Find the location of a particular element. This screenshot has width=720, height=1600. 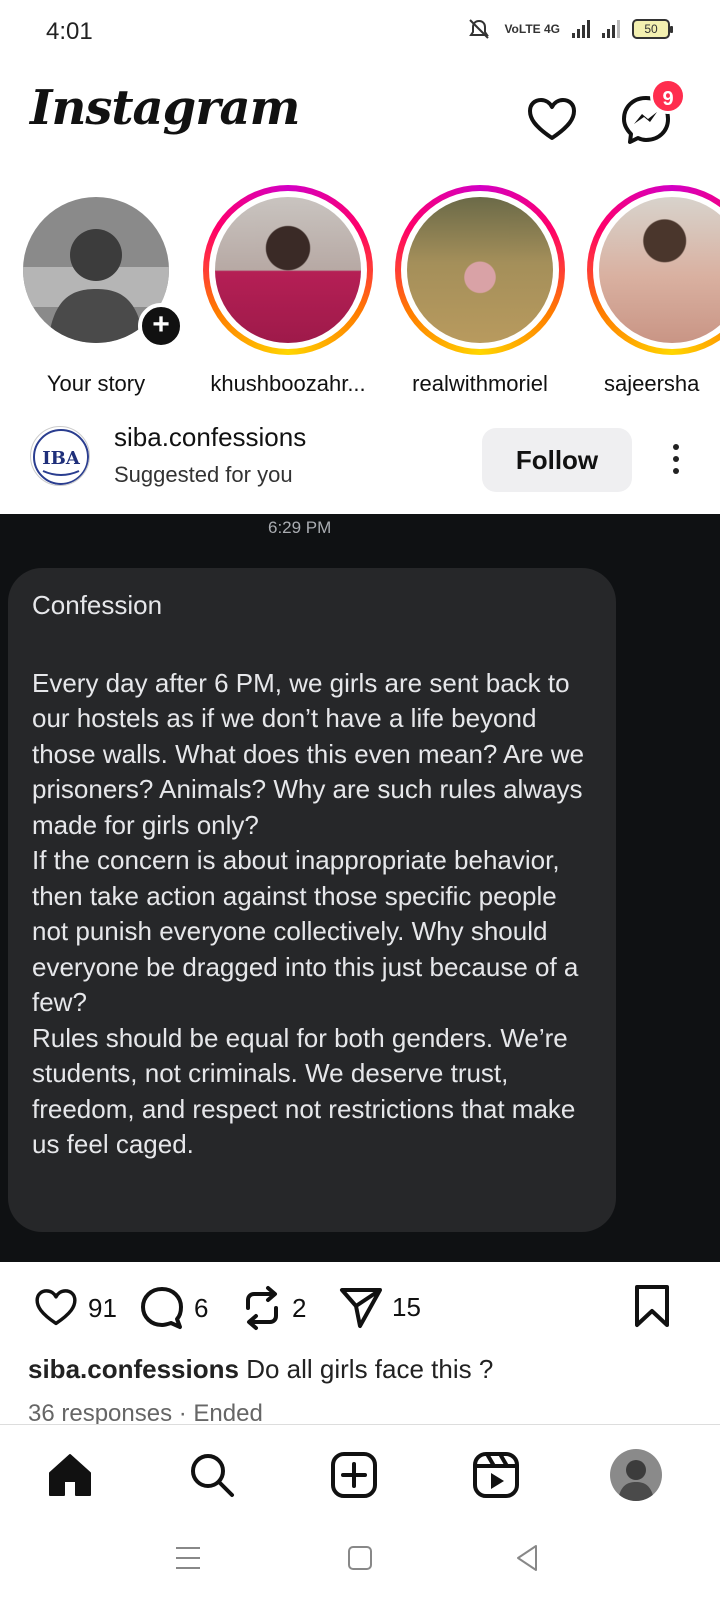

repost-icon is located at coordinates (262, 1308).